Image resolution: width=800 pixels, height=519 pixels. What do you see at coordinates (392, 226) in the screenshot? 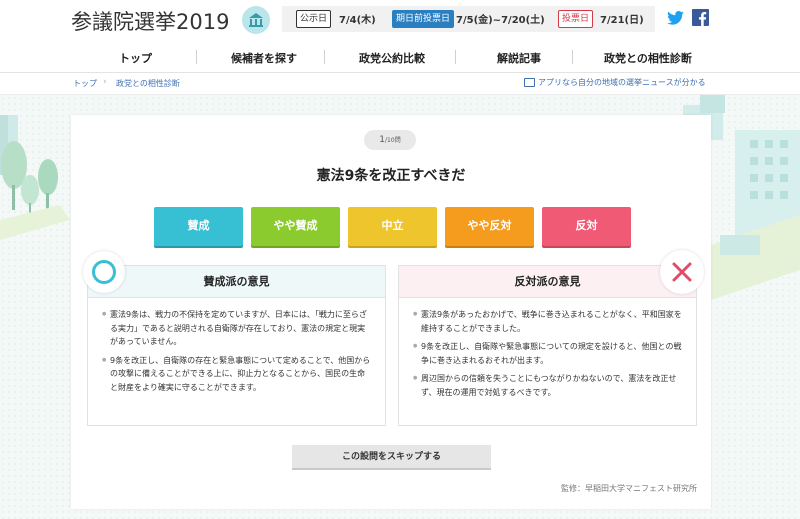
I see `answer-neutral-button: 中立` at bounding box center [392, 226].